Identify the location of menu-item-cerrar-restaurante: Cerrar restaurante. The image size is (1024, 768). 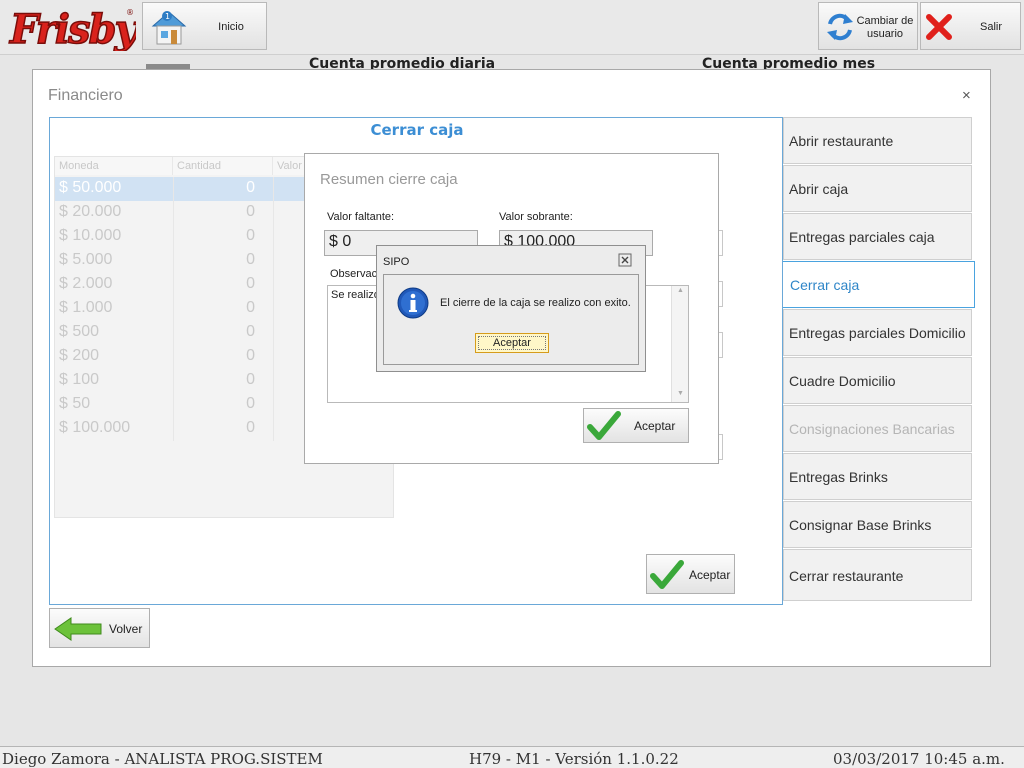
(877, 575).